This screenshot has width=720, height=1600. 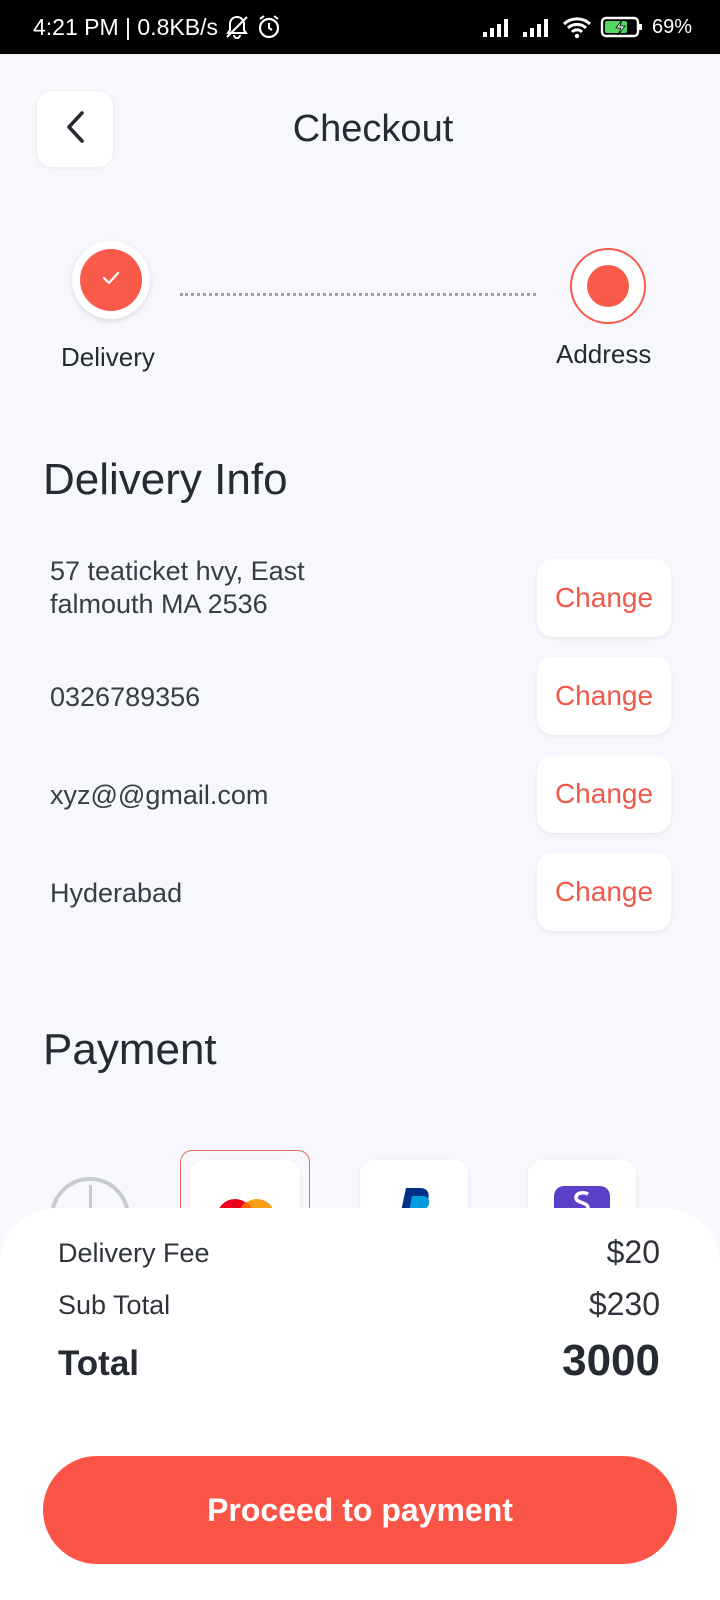 I want to click on city-text: Hyderabad, so click(x=116, y=893).